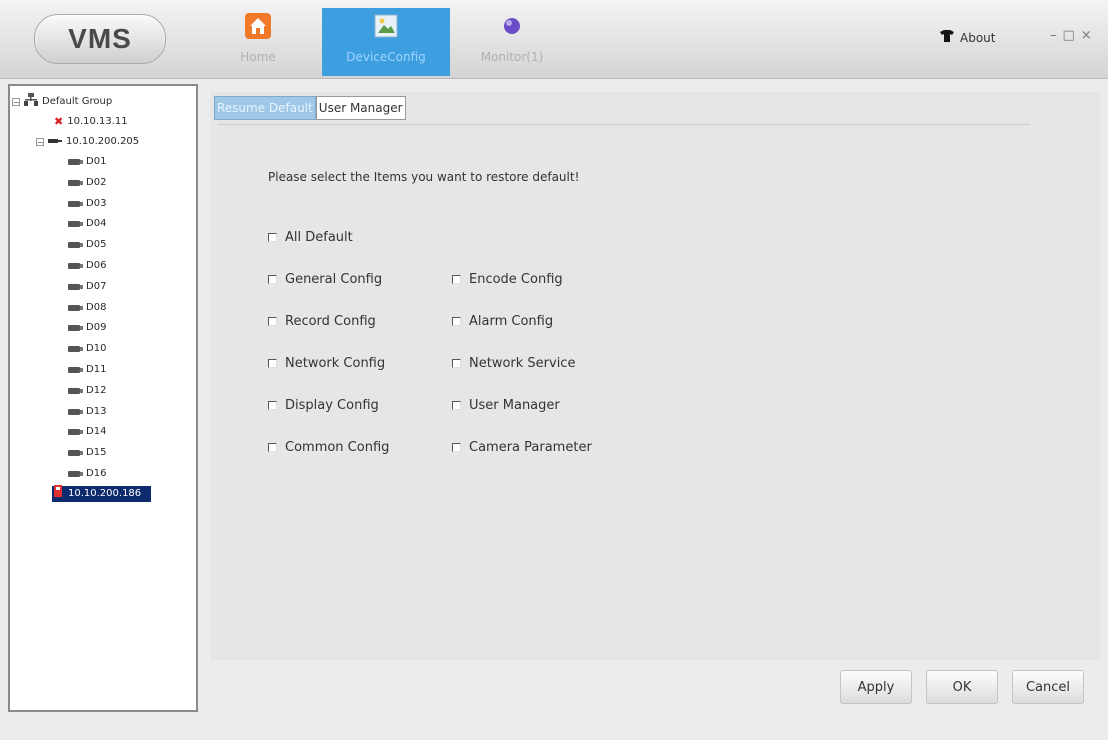  I want to click on about-button: About, so click(967, 37).